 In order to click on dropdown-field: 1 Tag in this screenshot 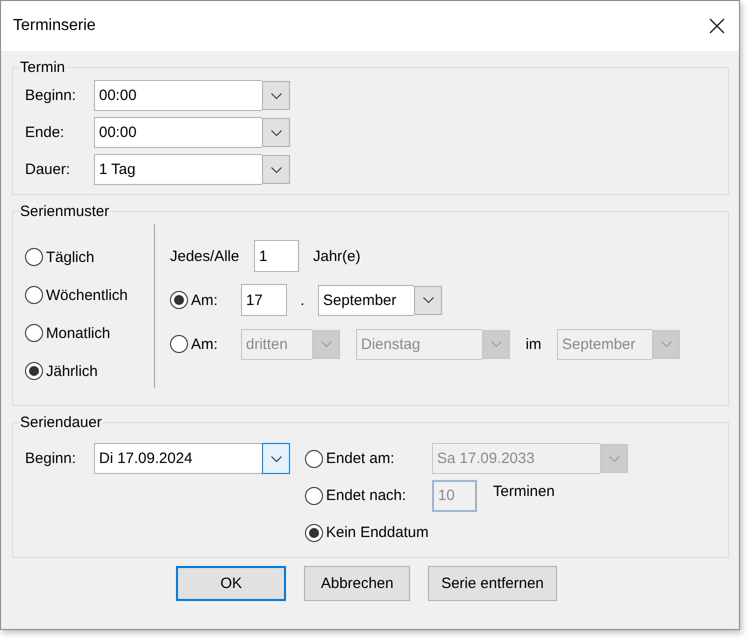, I will do `click(178, 169)`.